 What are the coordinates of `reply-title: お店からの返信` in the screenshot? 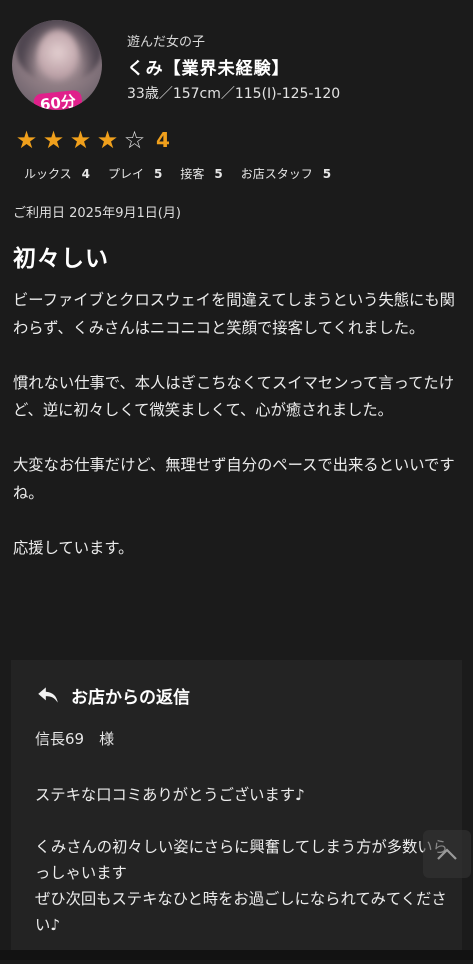 It's located at (130, 697).